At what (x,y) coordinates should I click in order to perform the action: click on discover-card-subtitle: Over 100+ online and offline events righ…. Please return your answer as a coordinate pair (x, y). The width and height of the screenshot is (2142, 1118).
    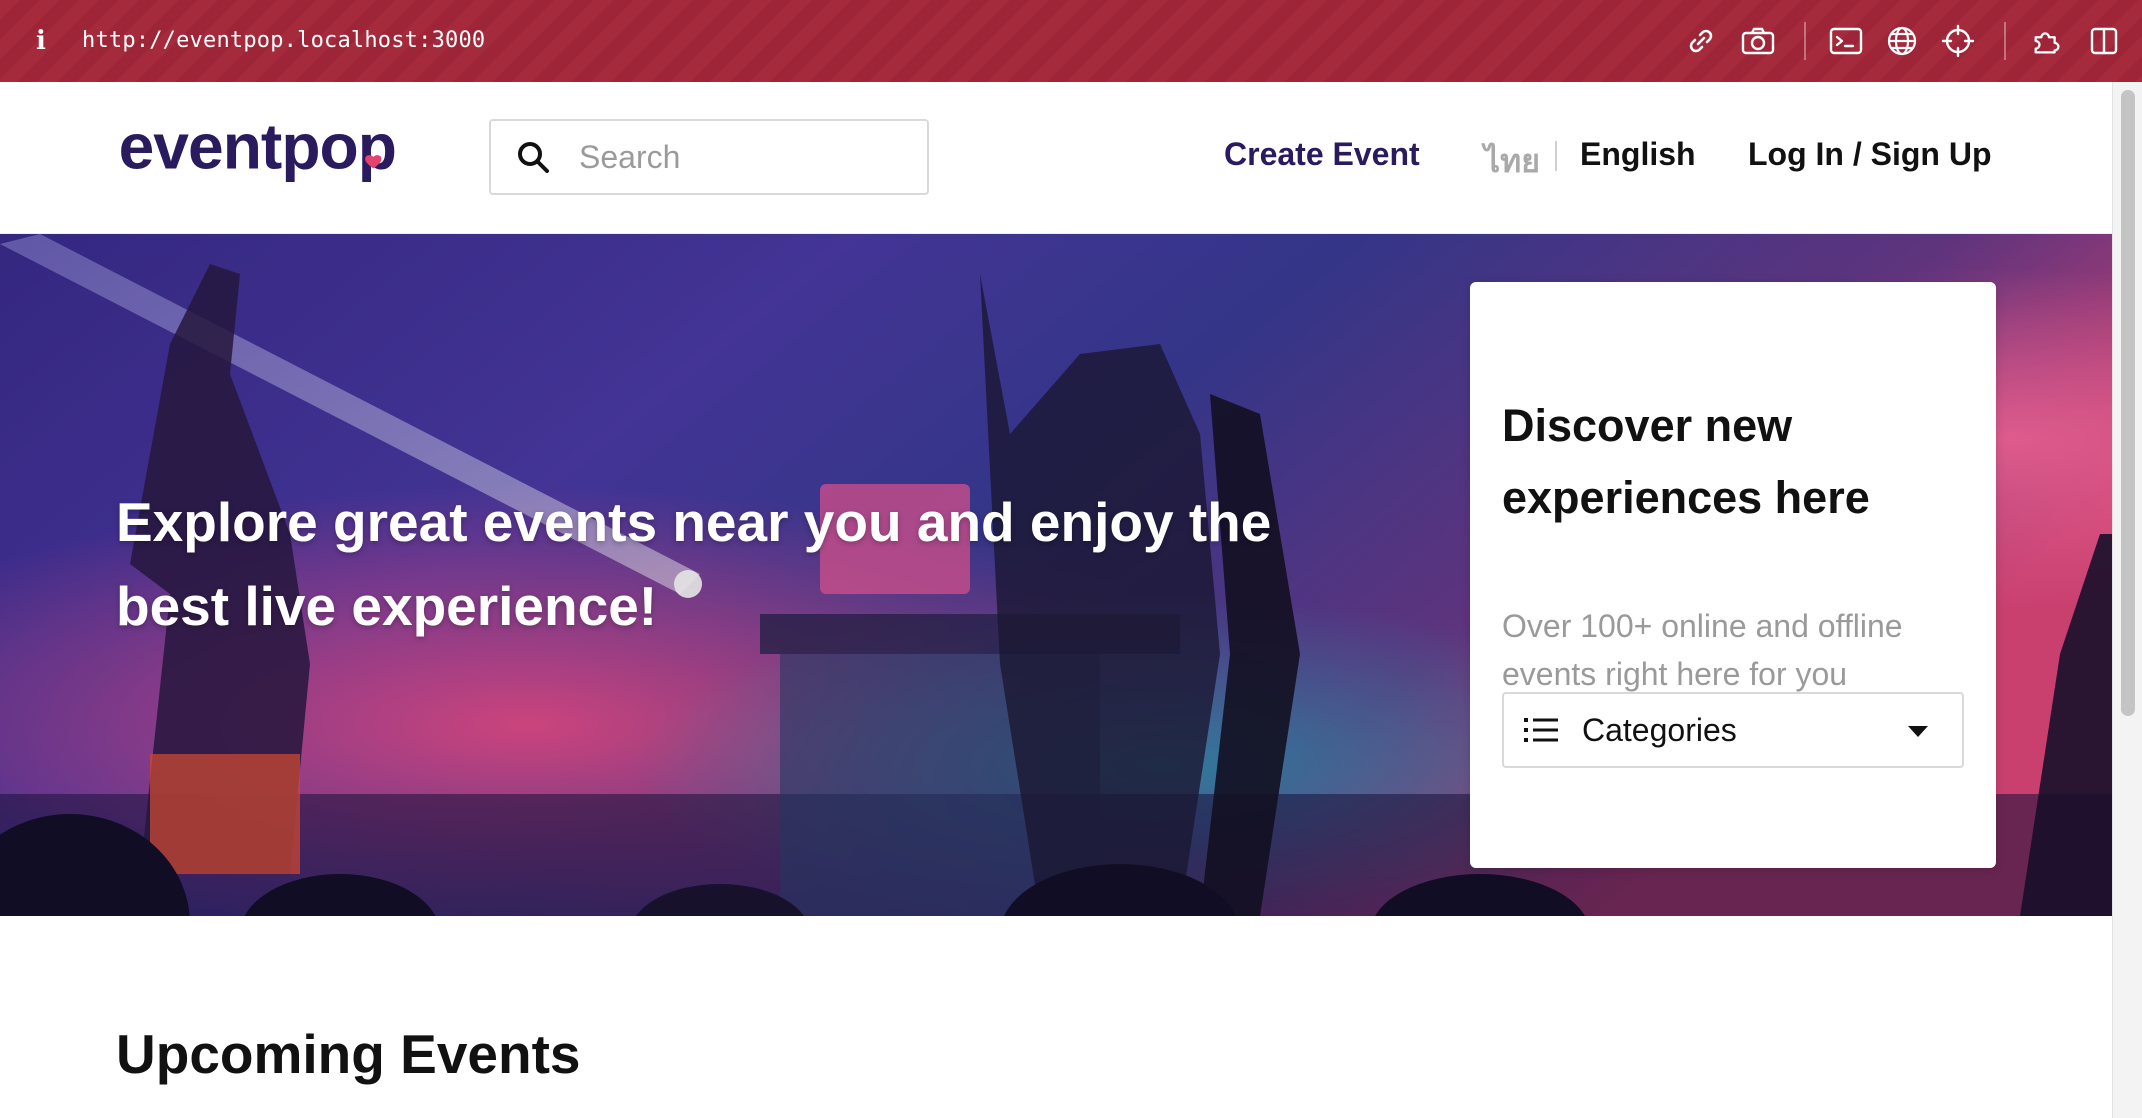
    Looking at the image, I should click on (1702, 650).